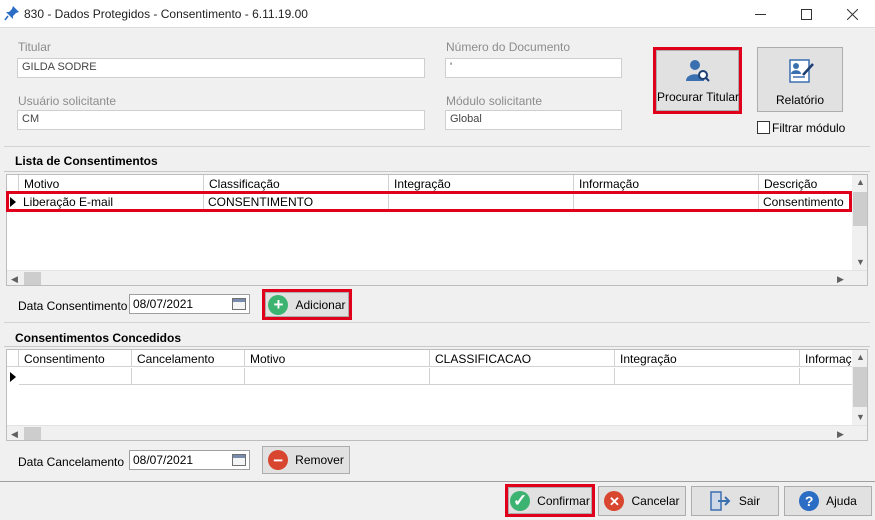 This screenshot has height=520, width=875. I want to click on add-icon: +, so click(278, 304).